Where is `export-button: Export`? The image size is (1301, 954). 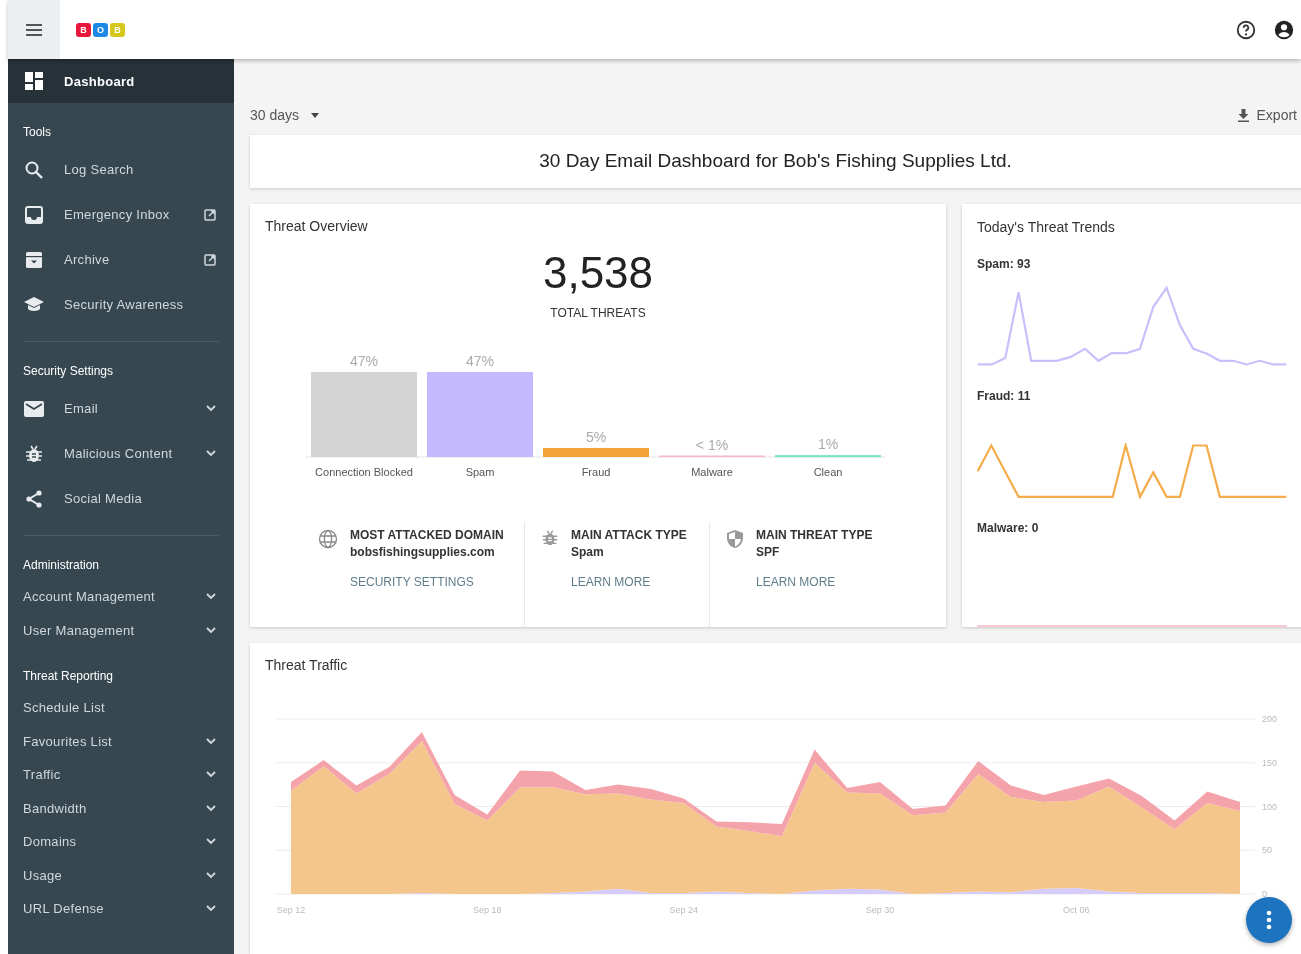 export-button: Export is located at coordinates (1267, 115).